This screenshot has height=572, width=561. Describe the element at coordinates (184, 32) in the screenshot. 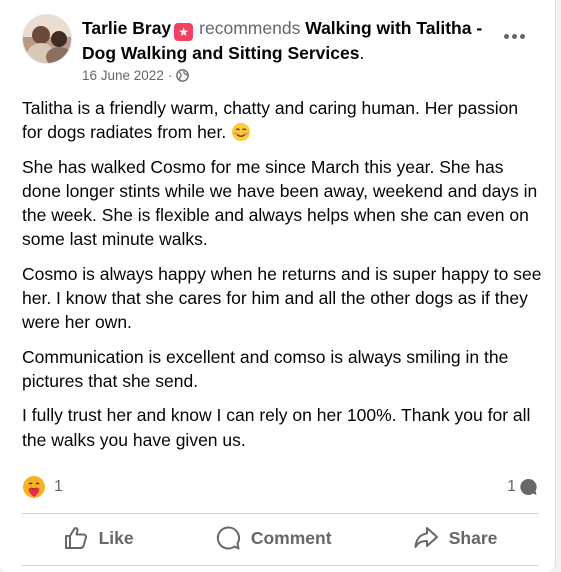

I see `recommendation-star-icon: ★` at that location.